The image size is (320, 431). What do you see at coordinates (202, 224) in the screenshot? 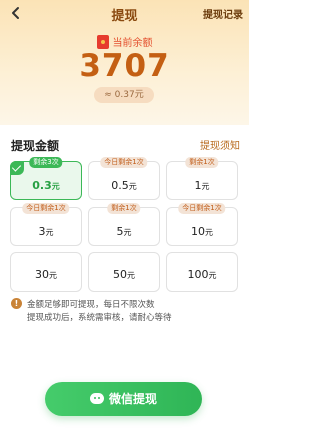
I see `amount-option: 今日剩余1次 10元` at bounding box center [202, 224].